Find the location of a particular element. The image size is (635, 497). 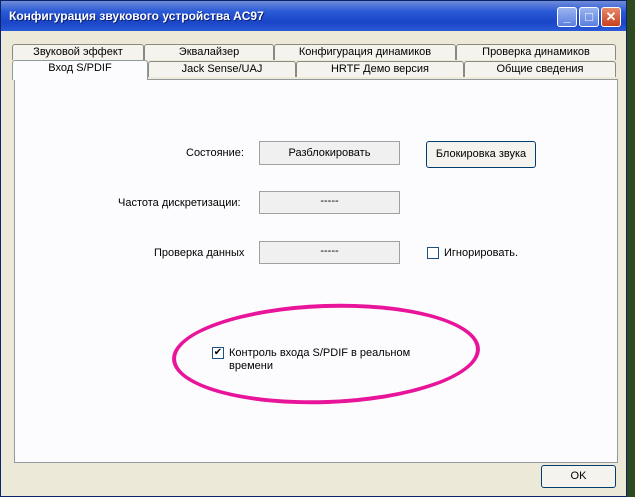

tab-general-info: Общие сведения is located at coordinates (540, 69).